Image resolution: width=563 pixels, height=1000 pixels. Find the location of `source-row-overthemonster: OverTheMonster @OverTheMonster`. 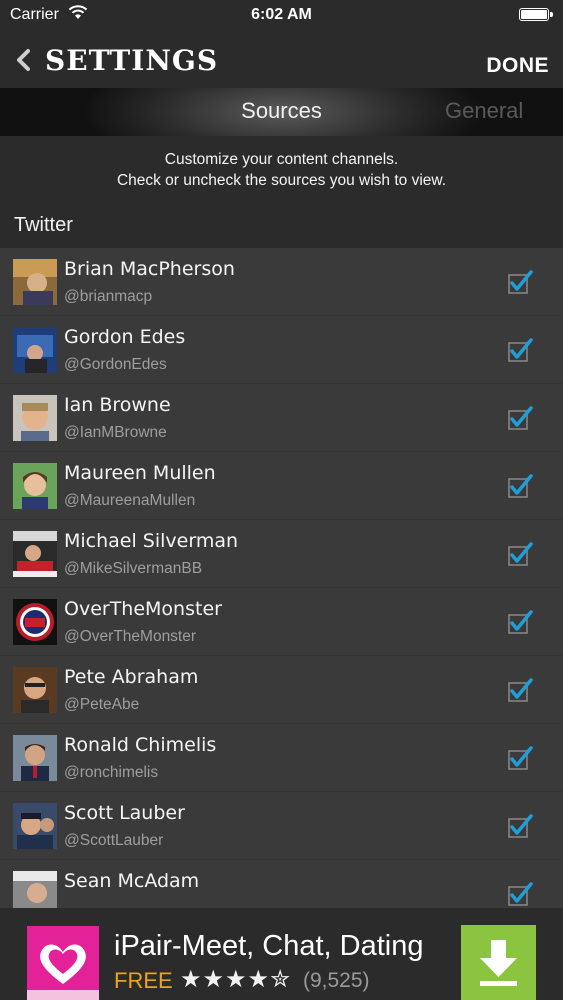

source-row-overthemonster: OverTheMonster @OverTheMonster is located at coordinates (281, 622).